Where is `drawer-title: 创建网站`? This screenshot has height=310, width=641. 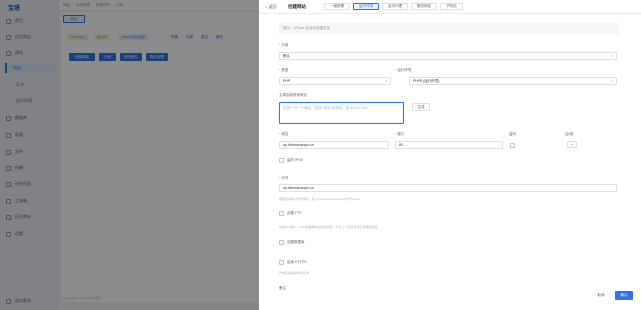 drawer-title: 创建网站 is located at coordinates (297, 6).